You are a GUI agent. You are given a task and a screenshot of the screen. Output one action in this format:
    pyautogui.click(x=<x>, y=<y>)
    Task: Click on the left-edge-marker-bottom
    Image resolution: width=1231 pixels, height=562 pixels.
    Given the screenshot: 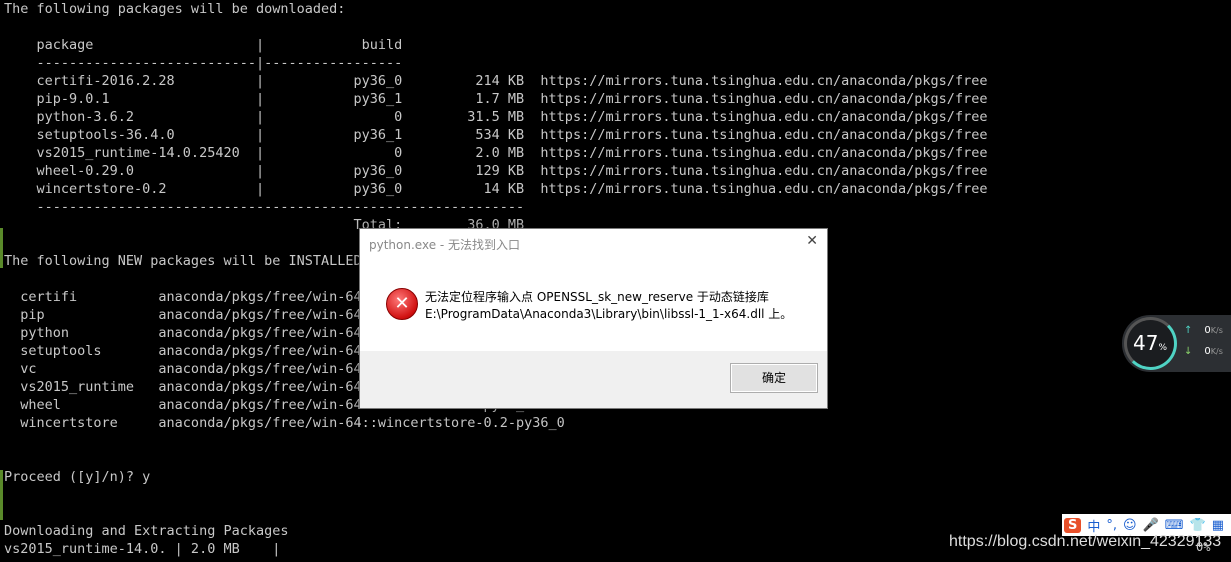 What is the action you would take?
    pyautogui.click(x=1, y=495)
    